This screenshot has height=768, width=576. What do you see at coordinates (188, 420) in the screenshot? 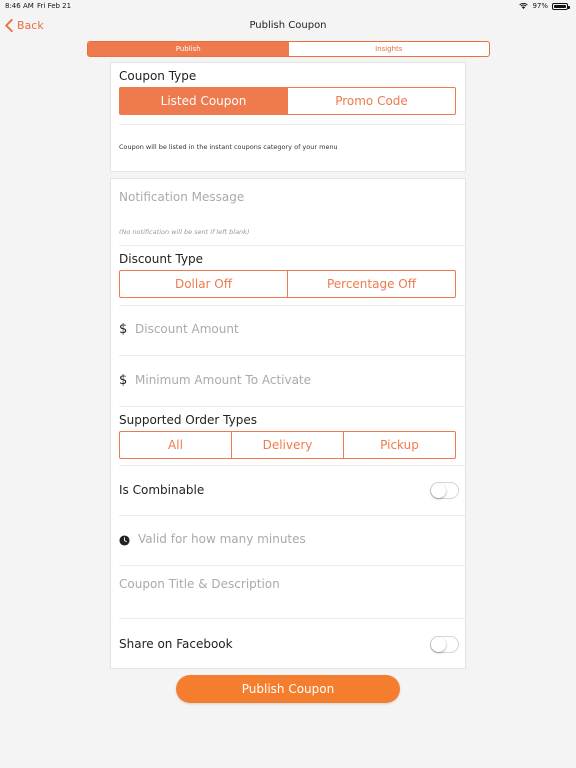
I see `order-types-label: Supported Order Types` at bounding box center [188, 420].